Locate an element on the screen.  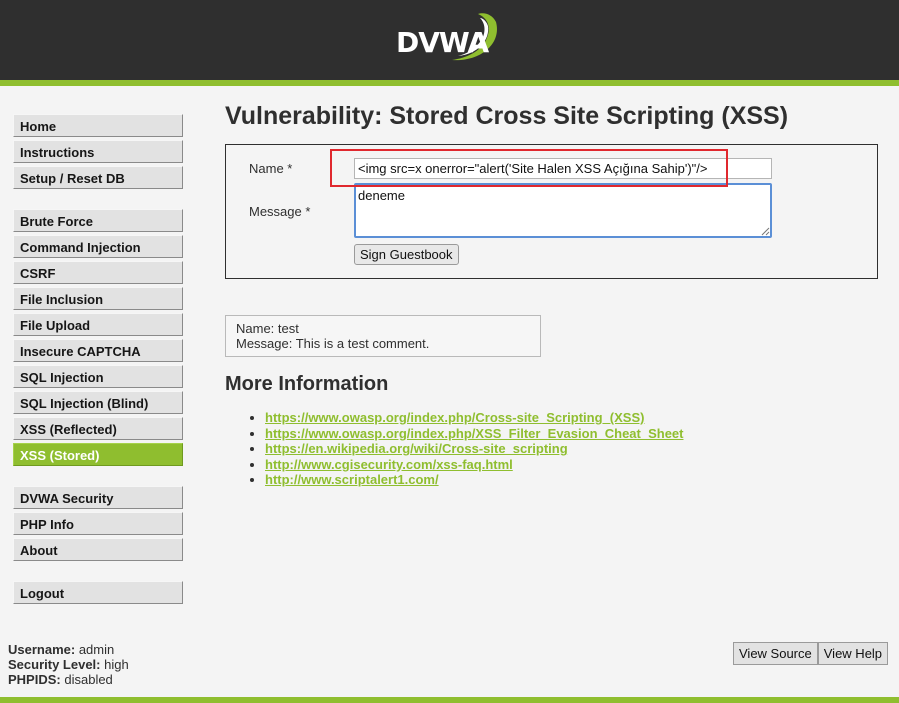
footer-bar is located at coordinates (449, 700).